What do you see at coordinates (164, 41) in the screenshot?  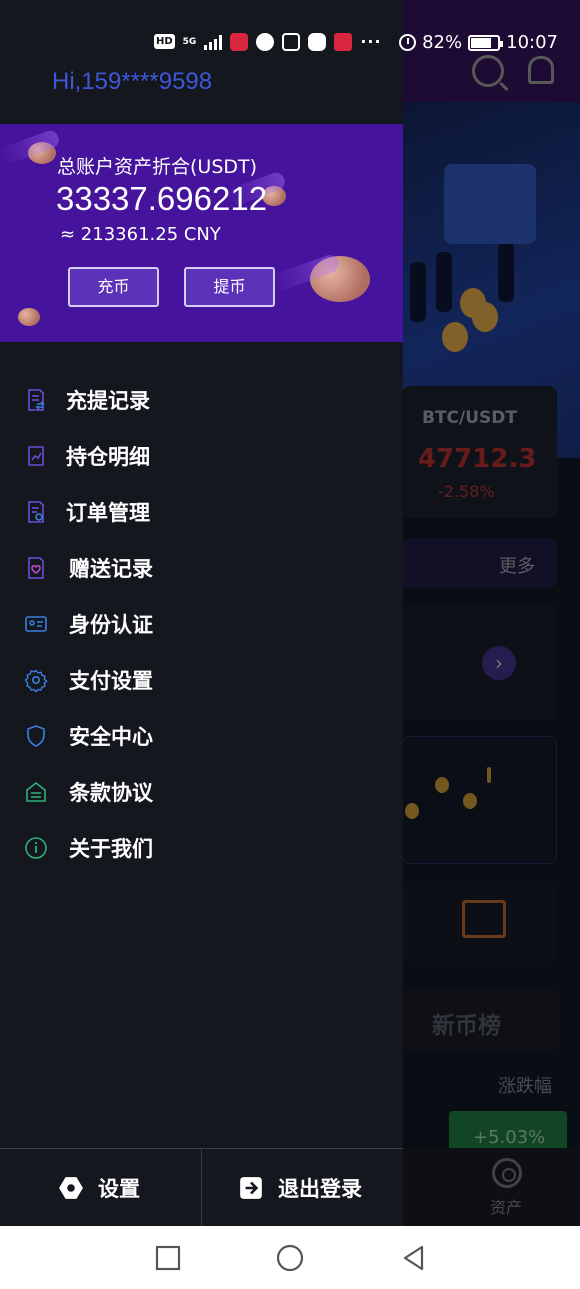 I see `hd-indicator: HD` at bounding box center [164, 41].